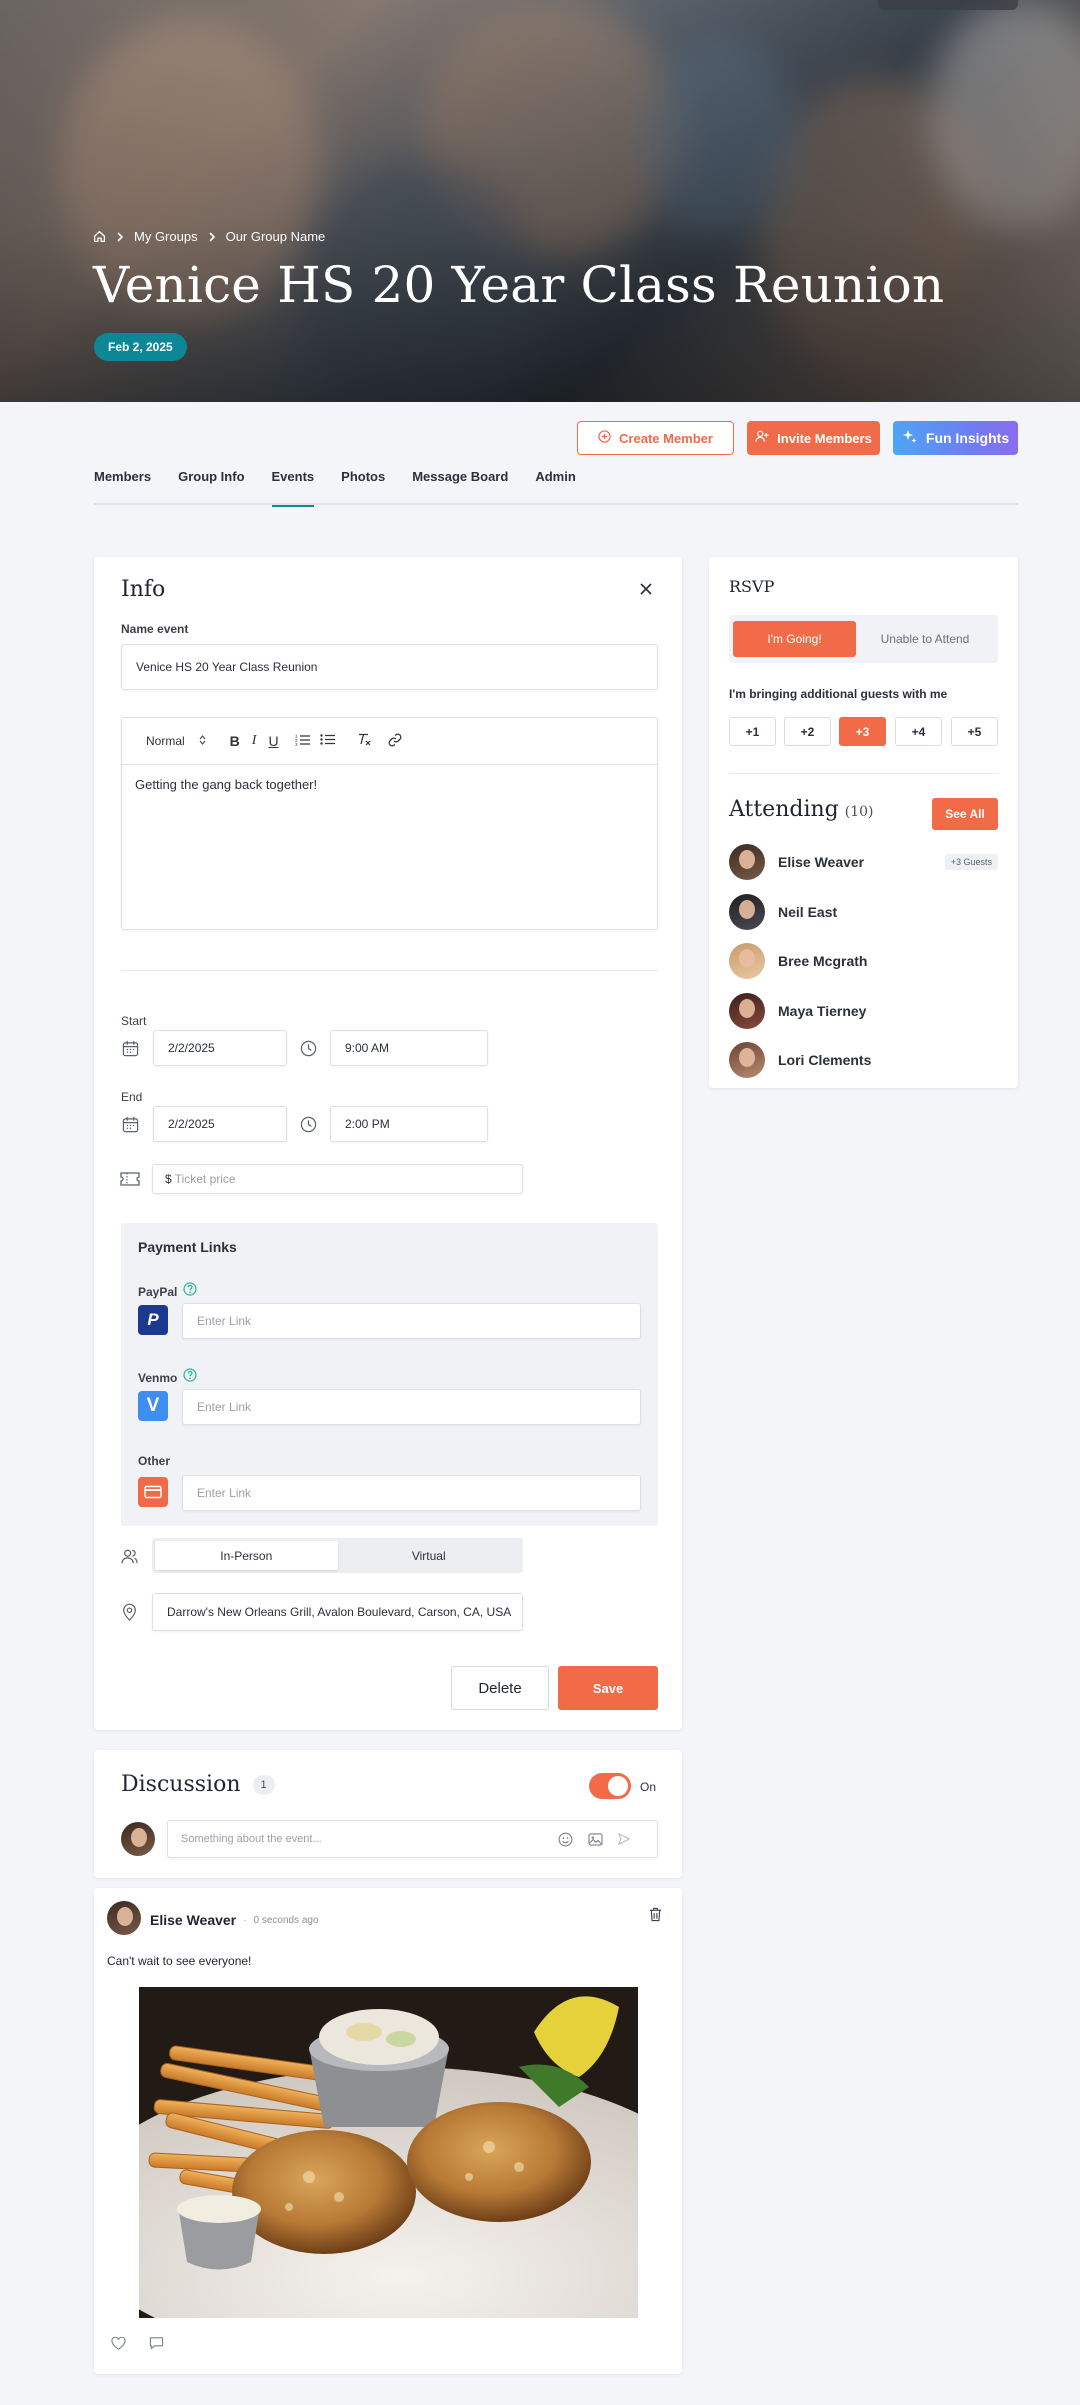  I want to click on fun-insights-label: Fun Insights, so click(967, 438).